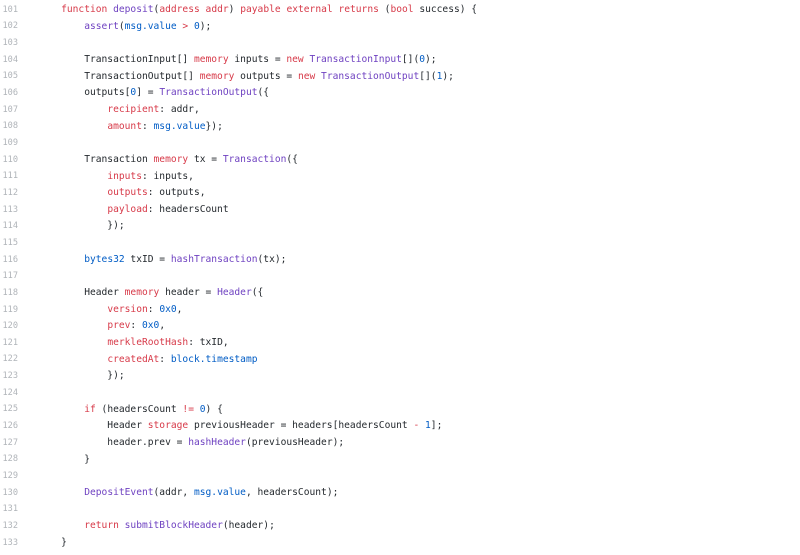 This screenshot has height=555, width=800. What do you see at coordinates (400, 542) in the screenshot?
I see `code-line: 133 }` at bounding box center [400, 542].